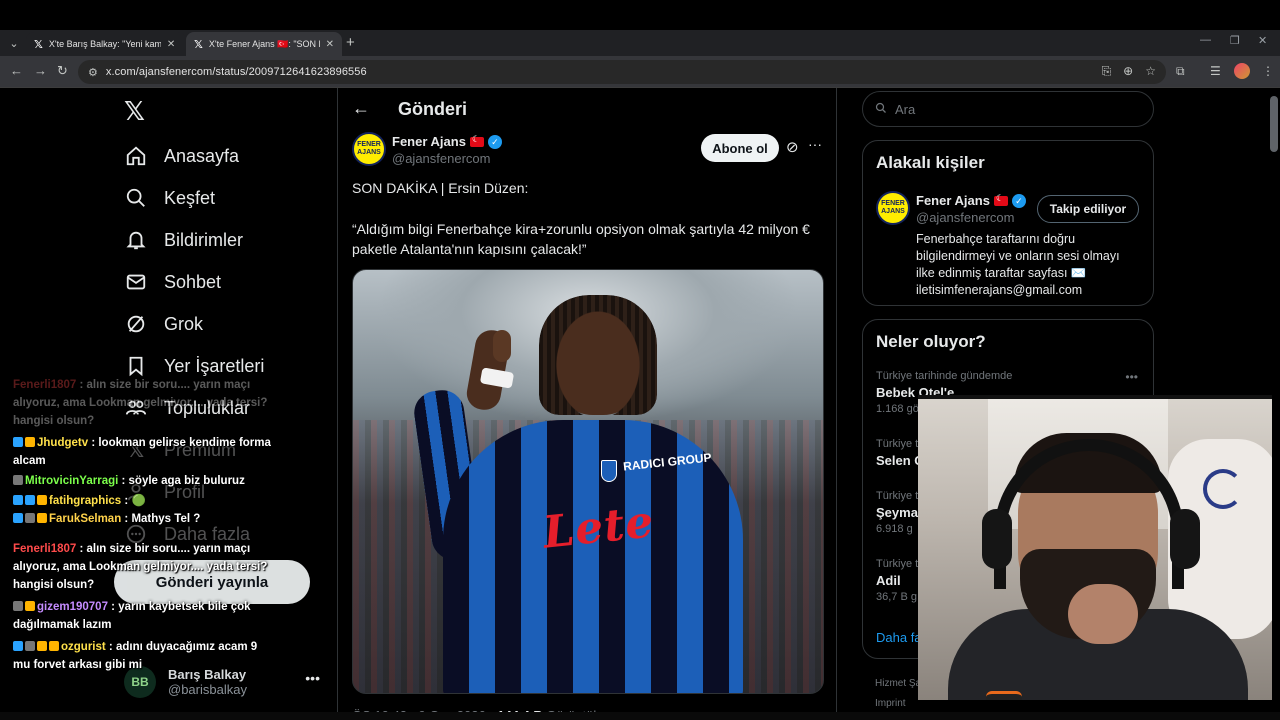 This screenshot has height=720, width=1280. I want to click on desk-mug, so click(1004, 695).